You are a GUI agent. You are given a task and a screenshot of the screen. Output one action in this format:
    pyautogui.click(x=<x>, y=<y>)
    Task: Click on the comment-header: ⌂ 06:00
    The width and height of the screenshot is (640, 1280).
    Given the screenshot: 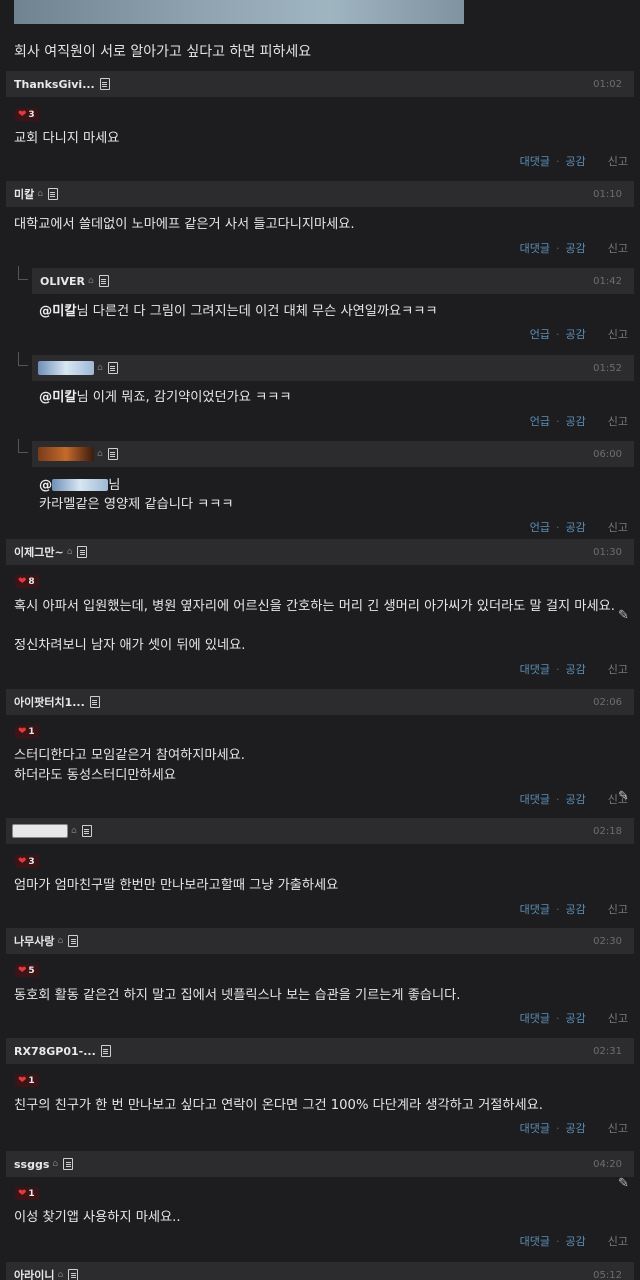 What is the action you would take?
    pyautogui.click(x=333, y=454)
    